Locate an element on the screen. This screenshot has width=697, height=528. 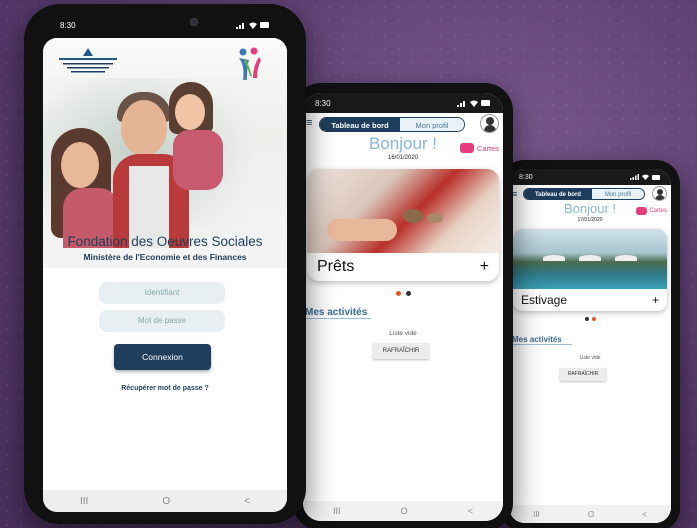
card-label: Estivage + is located at coordinates (590, 300).